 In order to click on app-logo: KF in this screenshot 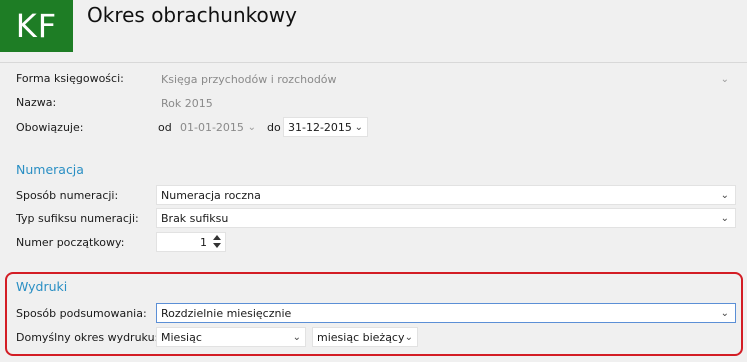, I will do `click(36, 26)`.